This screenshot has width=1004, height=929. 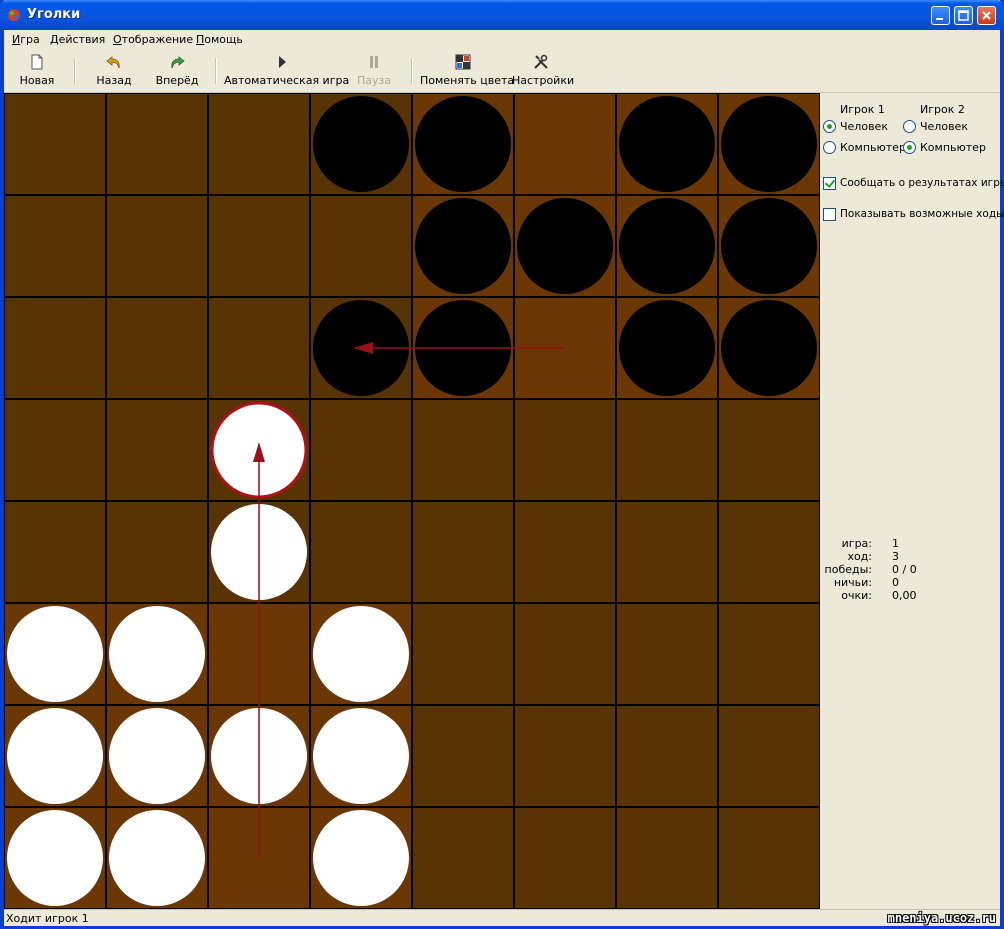 I want to click on app-icon, so click(x=14, y=15).